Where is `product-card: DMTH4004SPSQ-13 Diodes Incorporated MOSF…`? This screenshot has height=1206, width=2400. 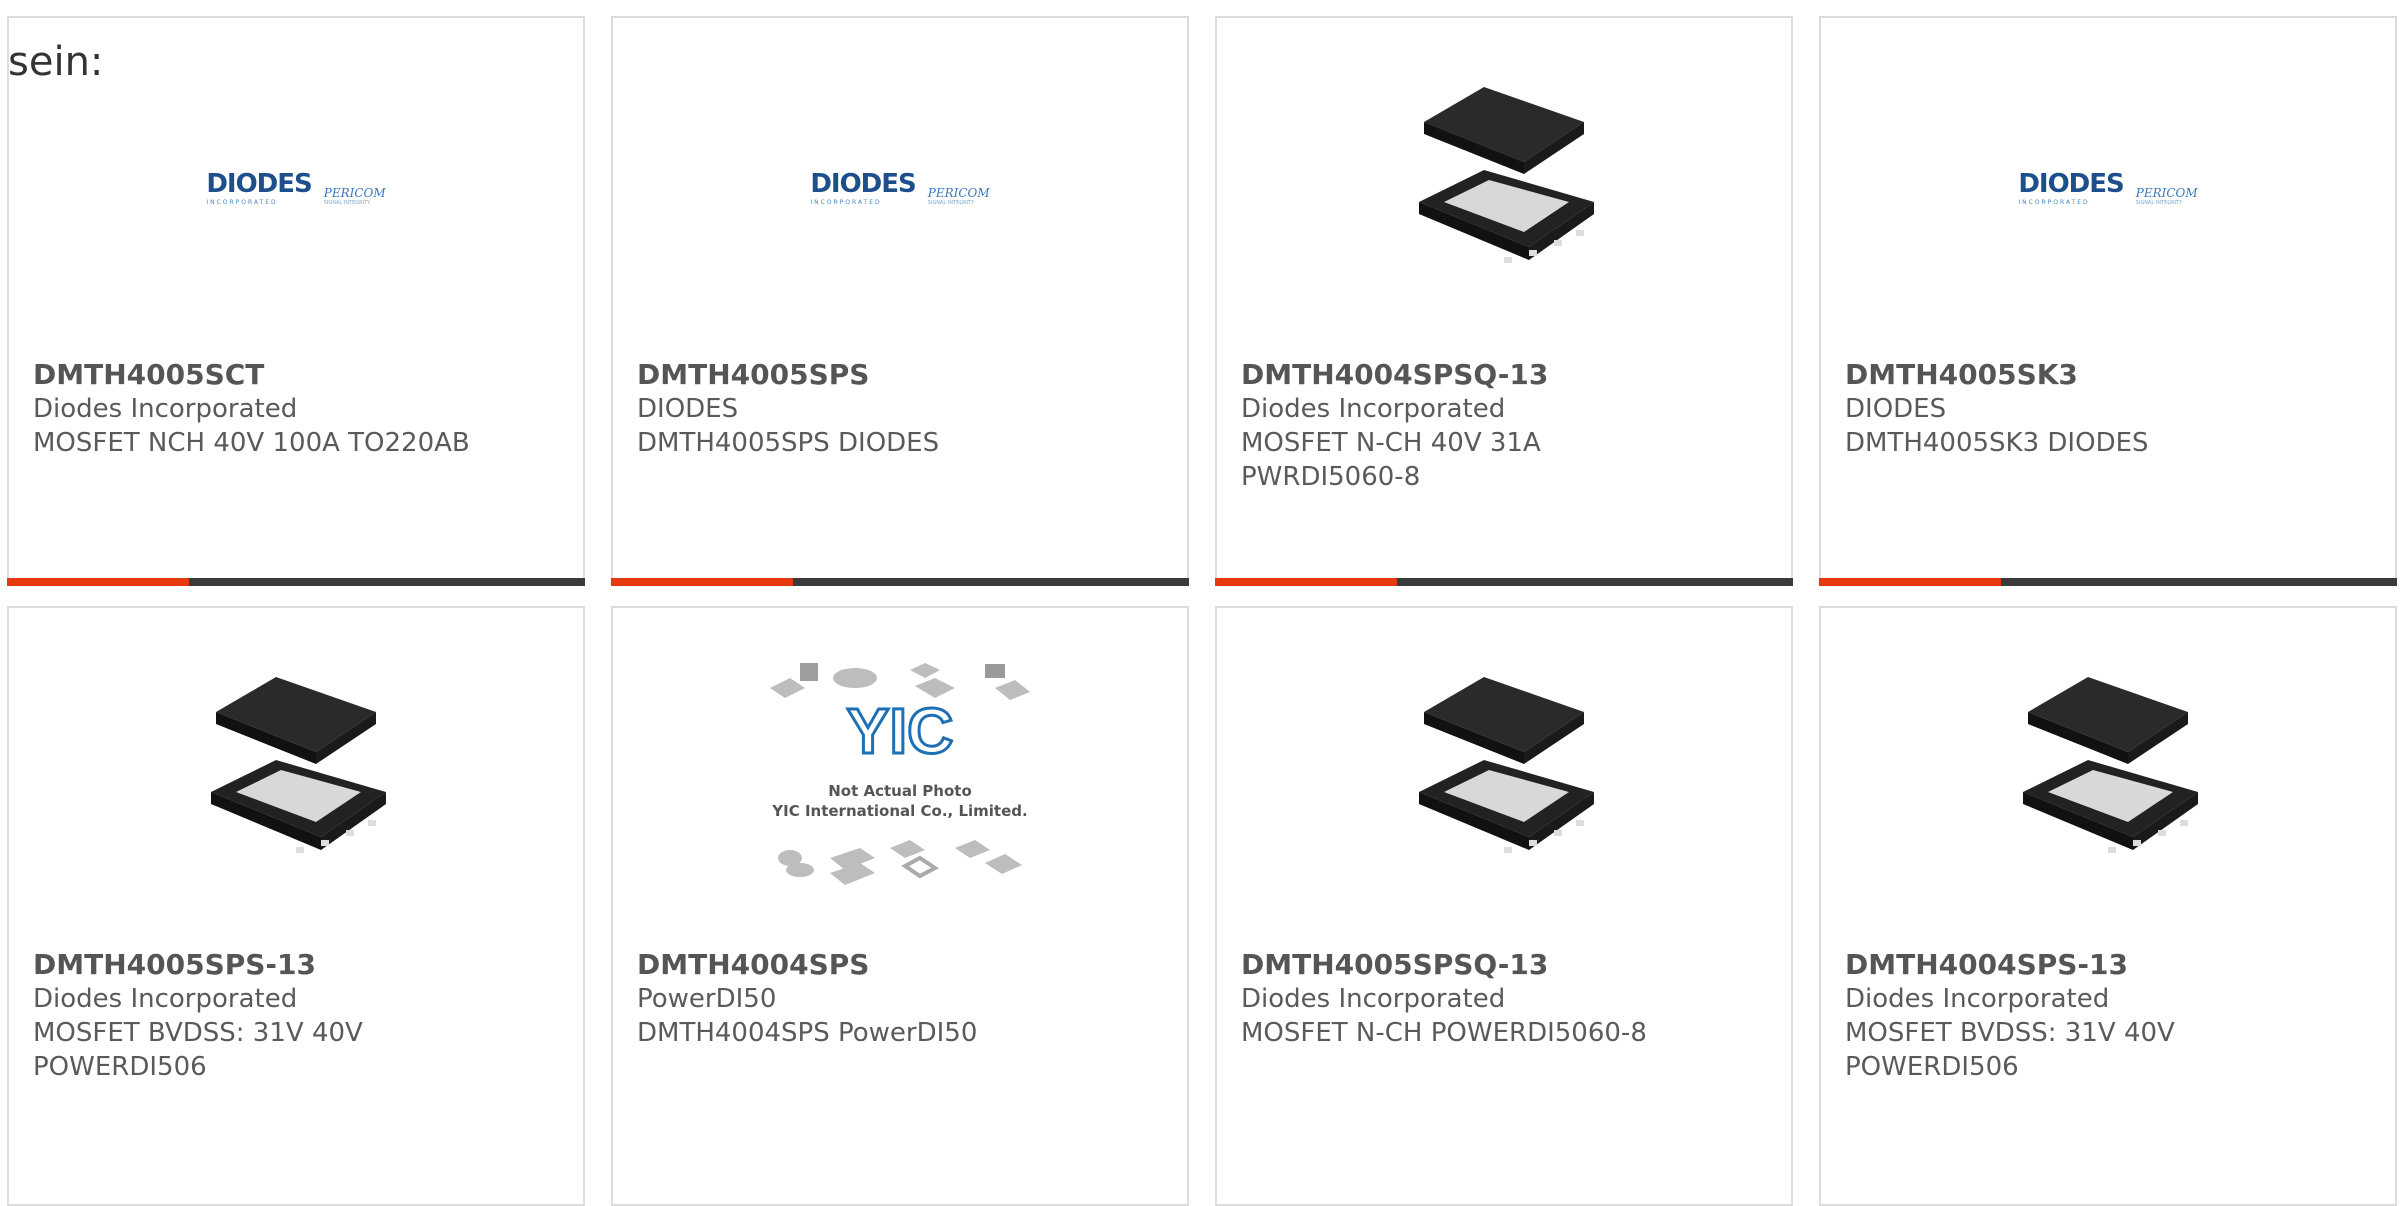
product-card: DMTH4004SPSQ-13 Diodes Incorporated MOSF… is located at coordinates (1504, 301).